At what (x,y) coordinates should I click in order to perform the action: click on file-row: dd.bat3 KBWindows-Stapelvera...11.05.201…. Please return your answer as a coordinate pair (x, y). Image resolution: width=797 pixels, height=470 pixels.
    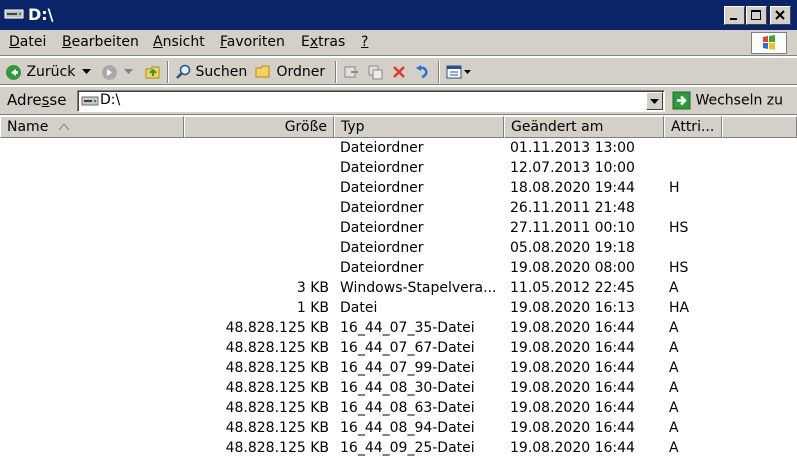
    Looking at the image, I should click on (398, 288).